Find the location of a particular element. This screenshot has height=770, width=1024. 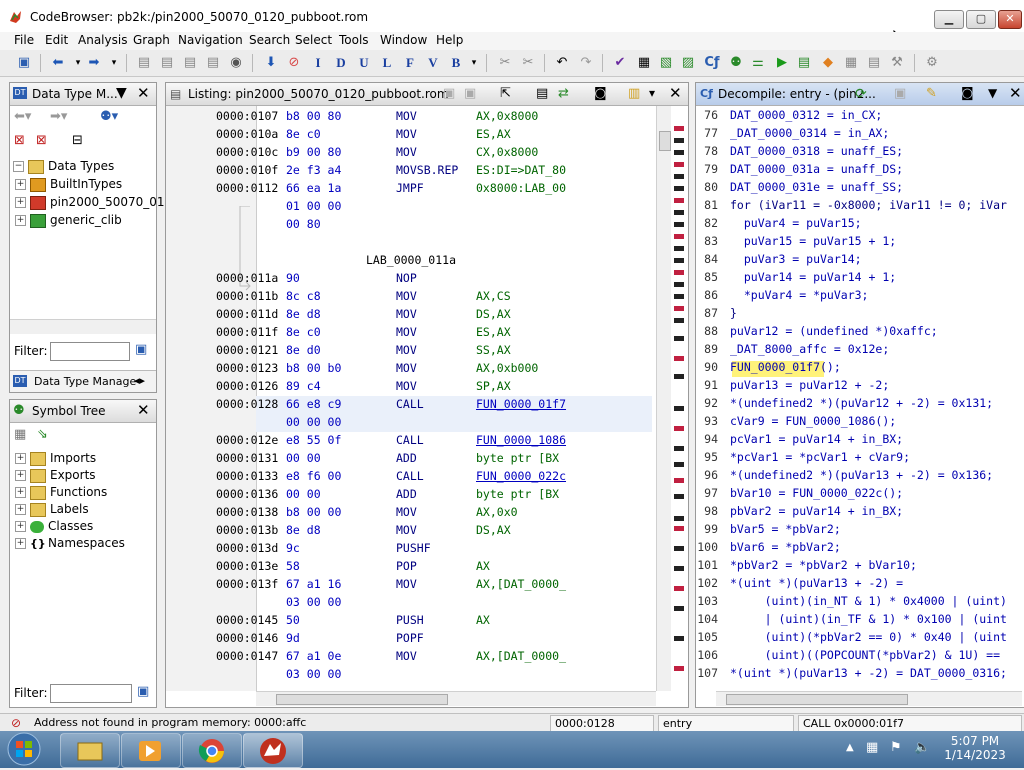

listing-bytes: 66 ea 1a is located at coordinates (313, 188).